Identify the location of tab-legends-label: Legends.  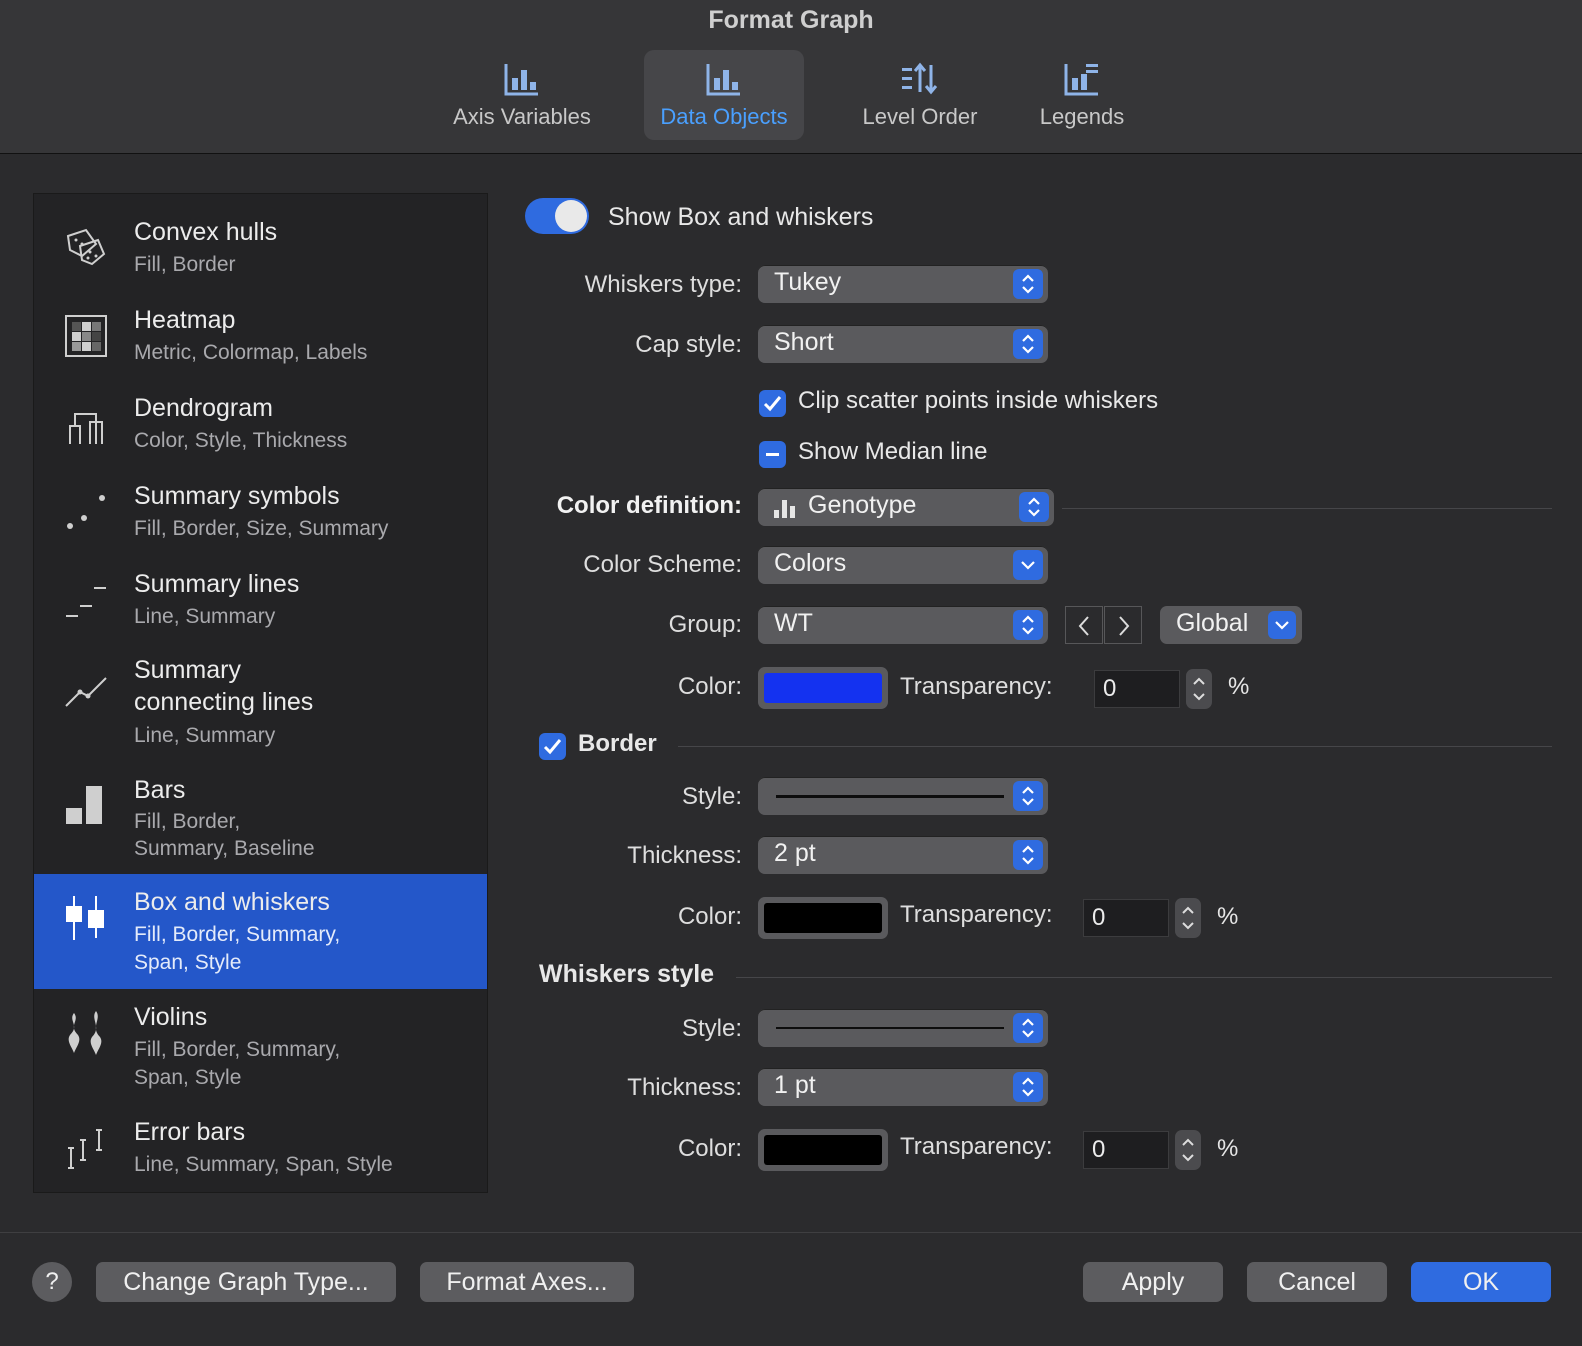
(1082, 116).